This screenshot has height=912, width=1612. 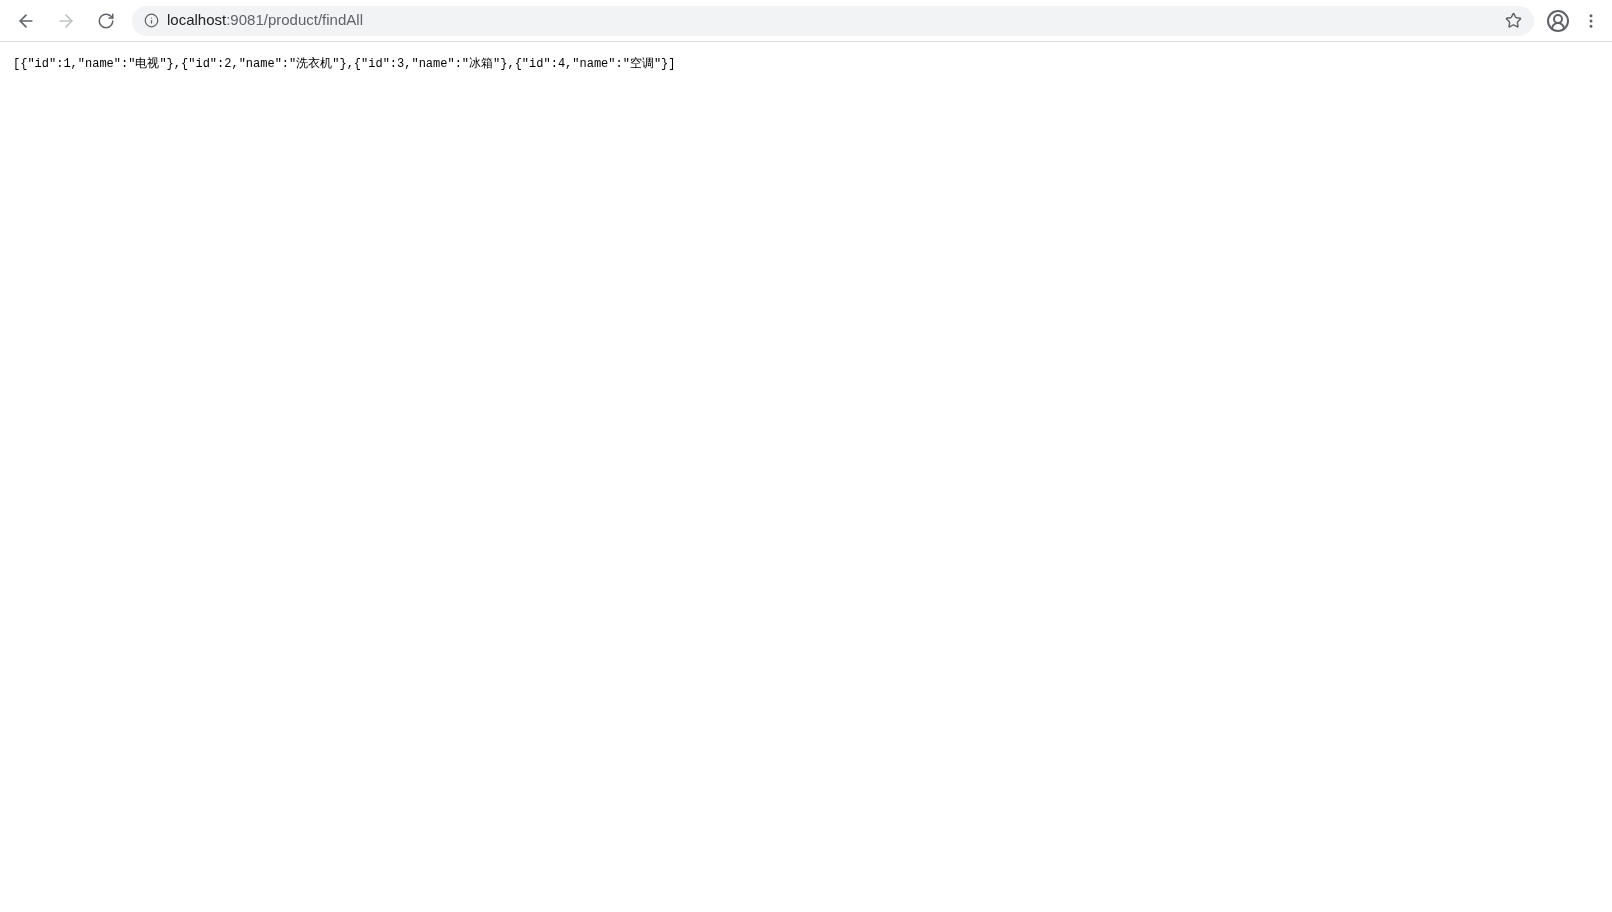 I want to click on info-icon, so click(x=151, y=20).